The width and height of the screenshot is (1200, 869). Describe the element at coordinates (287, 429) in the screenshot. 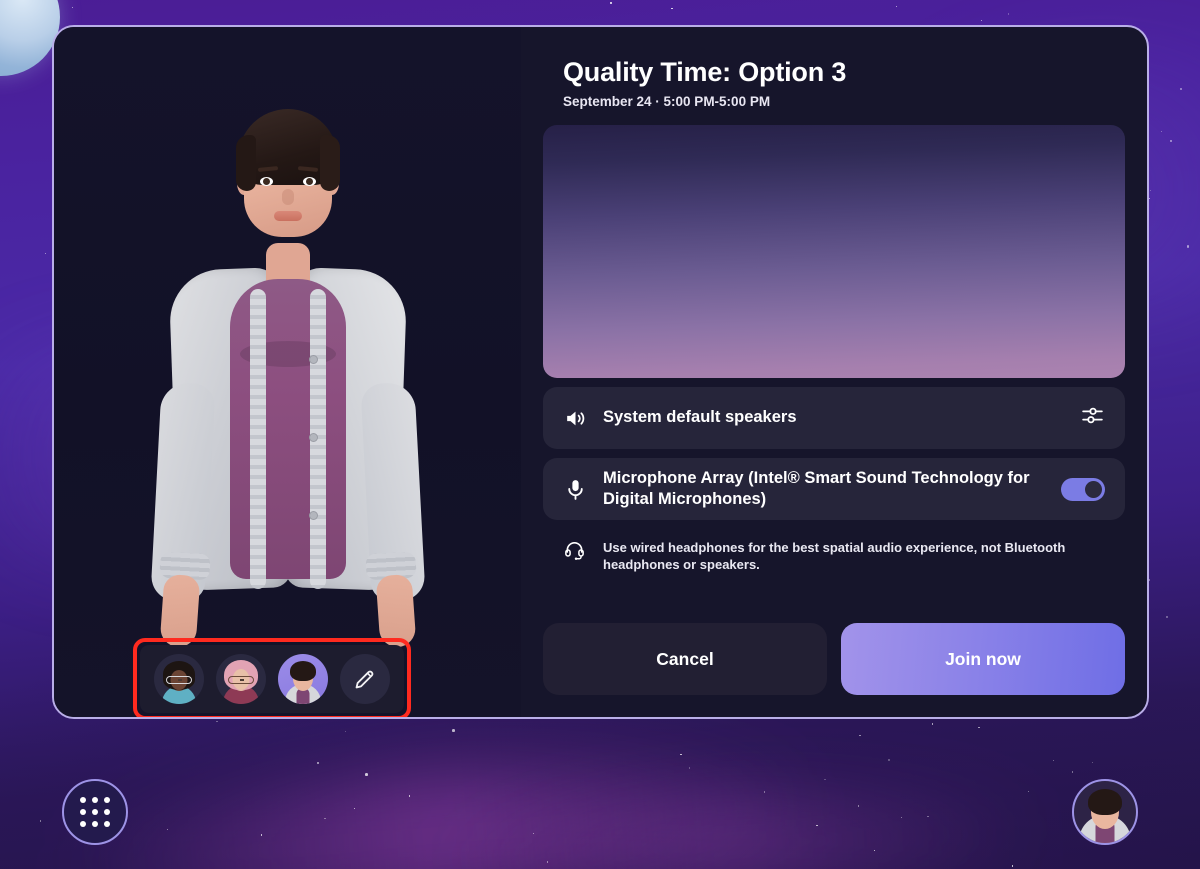

I see `purple-top` at that location.